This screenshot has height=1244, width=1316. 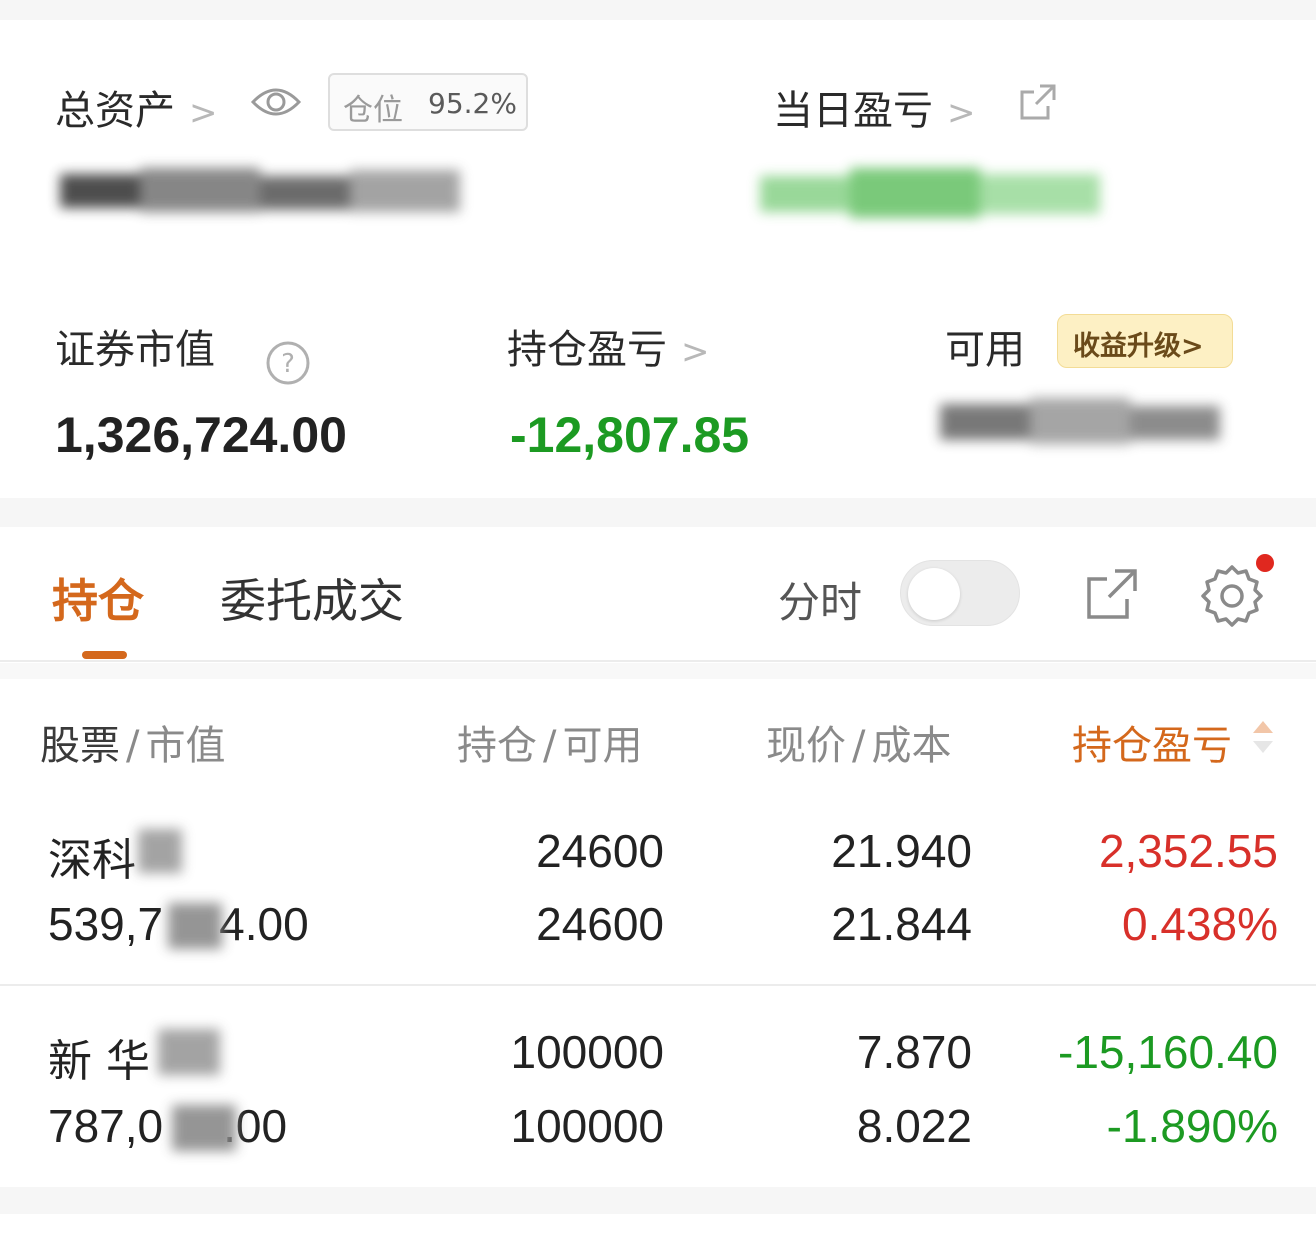 I want to click on row2-value-redacted, so click(x=204, y=1128).